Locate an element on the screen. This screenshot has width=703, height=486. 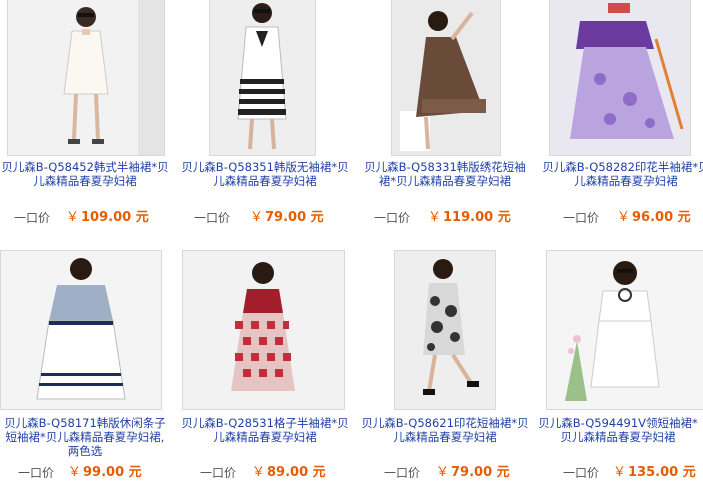
product-title-link: 贝儿森B-Q58452韩式半袖裙*贝儿森精品春夏孕妇裙 is located at coordinates (85, 174).